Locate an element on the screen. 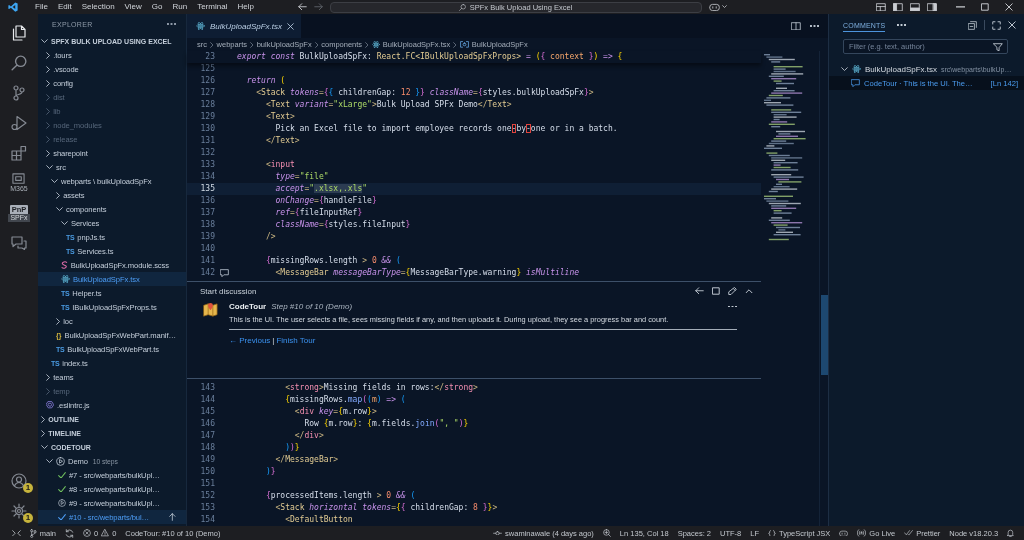 Image resolution: width=1024 pixels, height=540 pixels. line-number: 153 is located at coordinates (207, 508).